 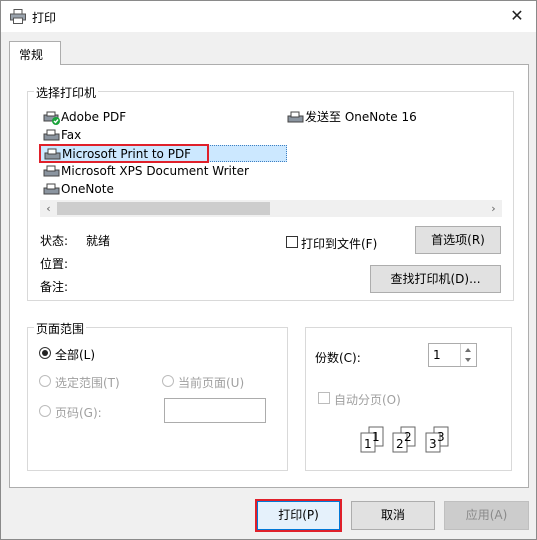 I want to click on printer-name: Adobe PDF, so click(x=94, y=117).